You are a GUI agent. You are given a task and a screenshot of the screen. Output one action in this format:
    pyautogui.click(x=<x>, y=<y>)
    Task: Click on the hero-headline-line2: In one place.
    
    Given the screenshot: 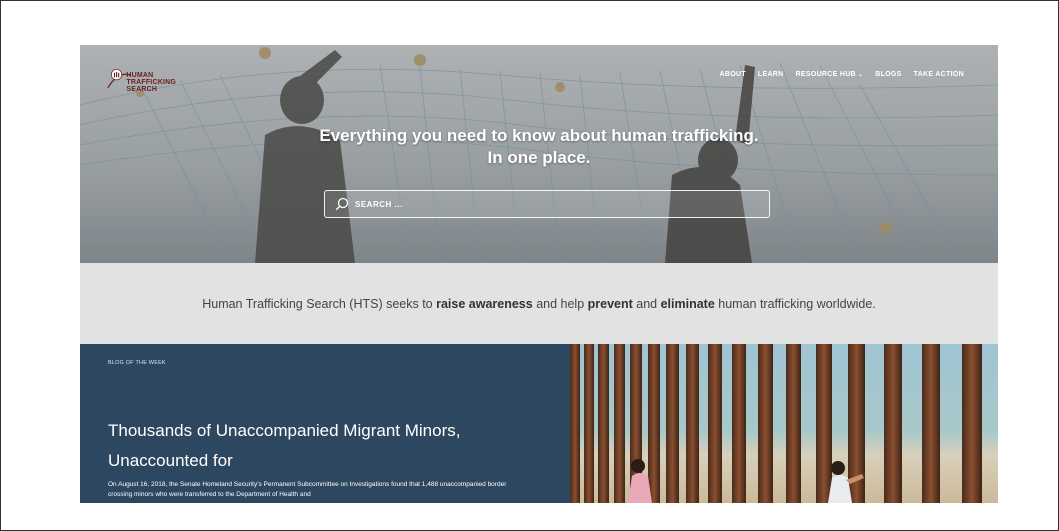 What is the action you would take?
    pyautogui.click(x=539, y=157)
    